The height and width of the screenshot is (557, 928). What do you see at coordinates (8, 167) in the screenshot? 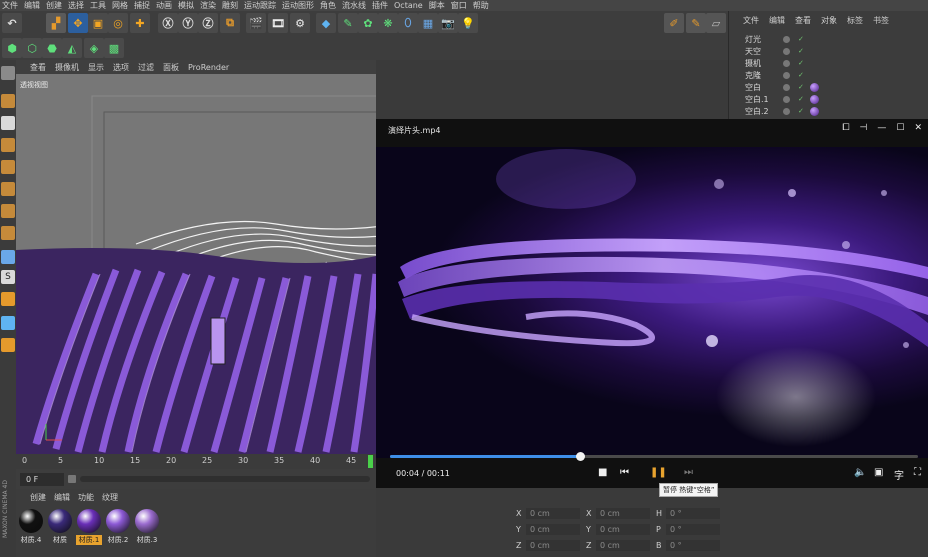
I see `texture-icon` at bounding box center [8, 167].